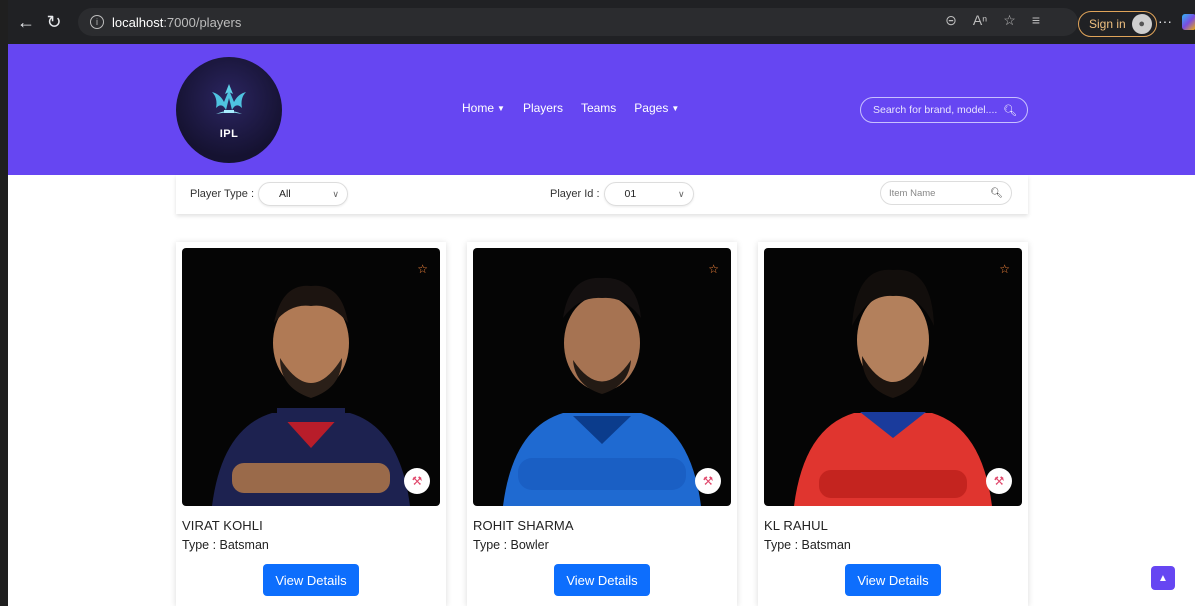  I want to click on nav-players-label: Players, so click(542, 108).